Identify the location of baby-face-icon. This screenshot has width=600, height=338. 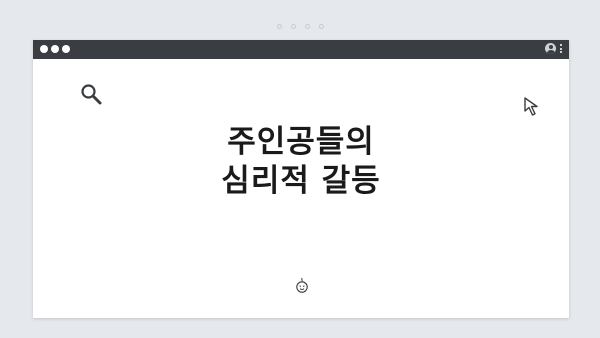
(302, 285).